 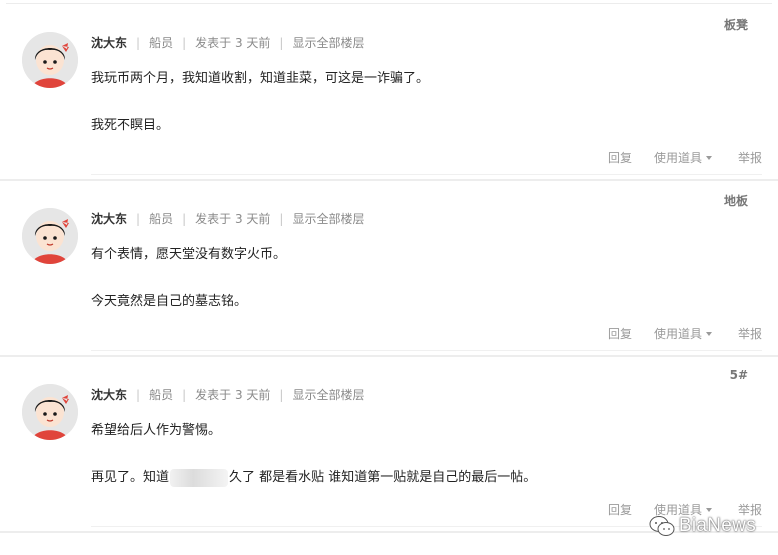 I want to click on bianews-watermark: BiaNews, so click(x=702, y=526).